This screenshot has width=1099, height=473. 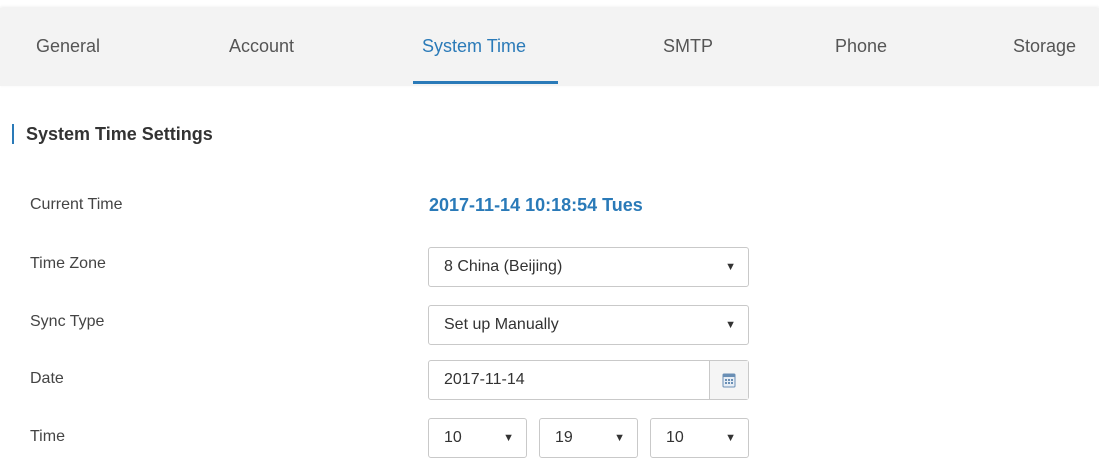 I want to click on date-label: Date, so click(x=47, y=378).